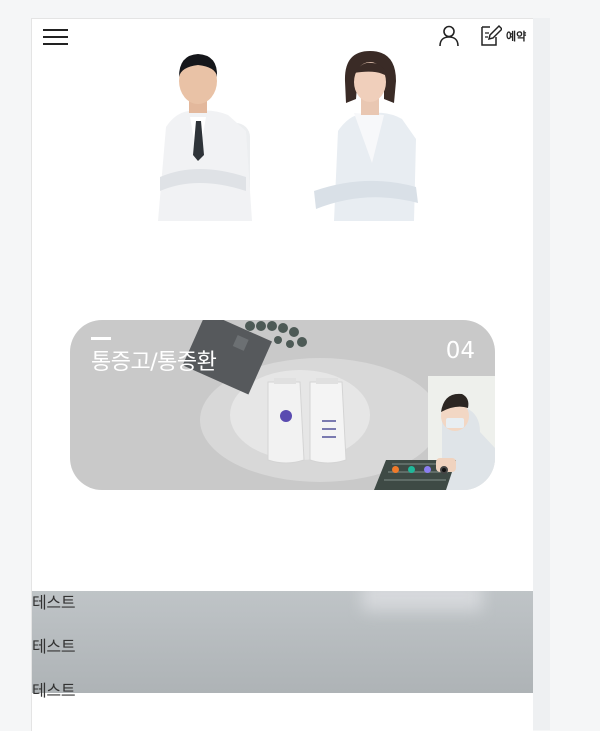  I want to click on test-link-2: 테스트, so click(132, 657).